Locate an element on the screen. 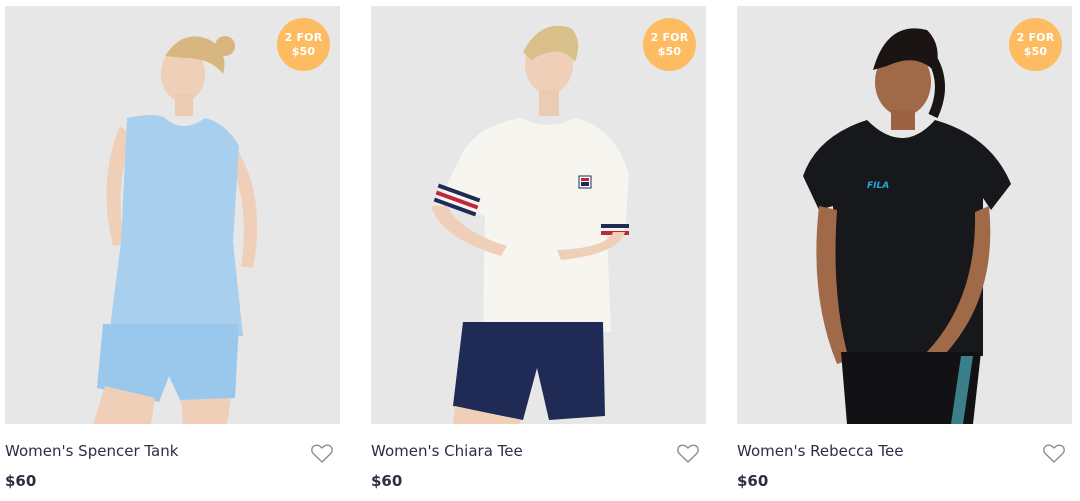 This screenshot has width=1080, height=501. shirt-logo-text: FILA is located at coordinates (878, 186).